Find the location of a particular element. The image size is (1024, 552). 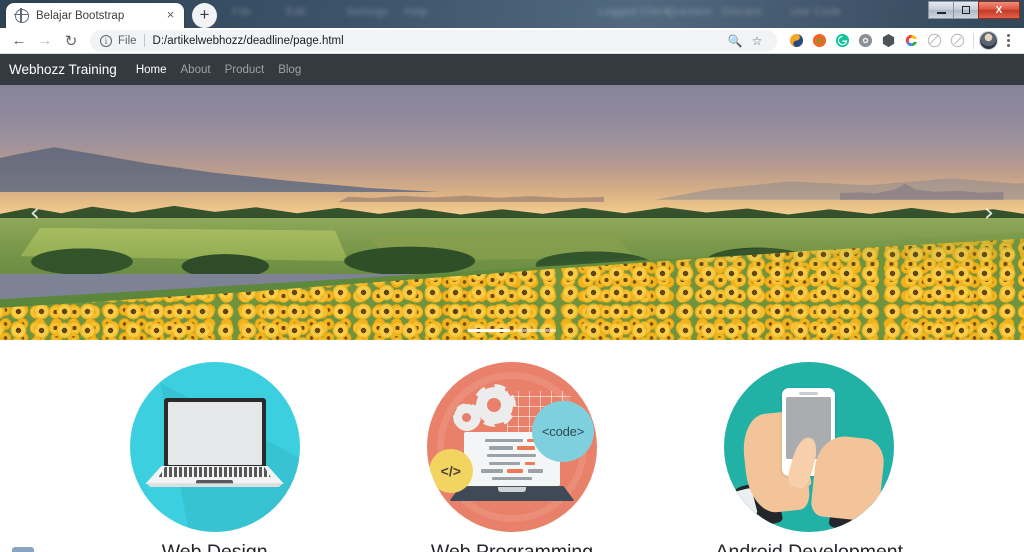

browser-tab: Belajar Bootstrap × is located at coordinates (95, 15).